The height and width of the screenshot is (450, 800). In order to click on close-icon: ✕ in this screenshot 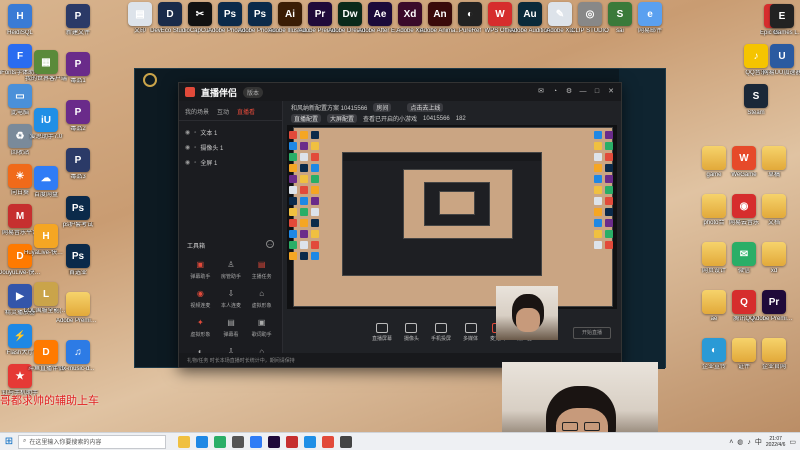, I will do `click(611, 92)`.